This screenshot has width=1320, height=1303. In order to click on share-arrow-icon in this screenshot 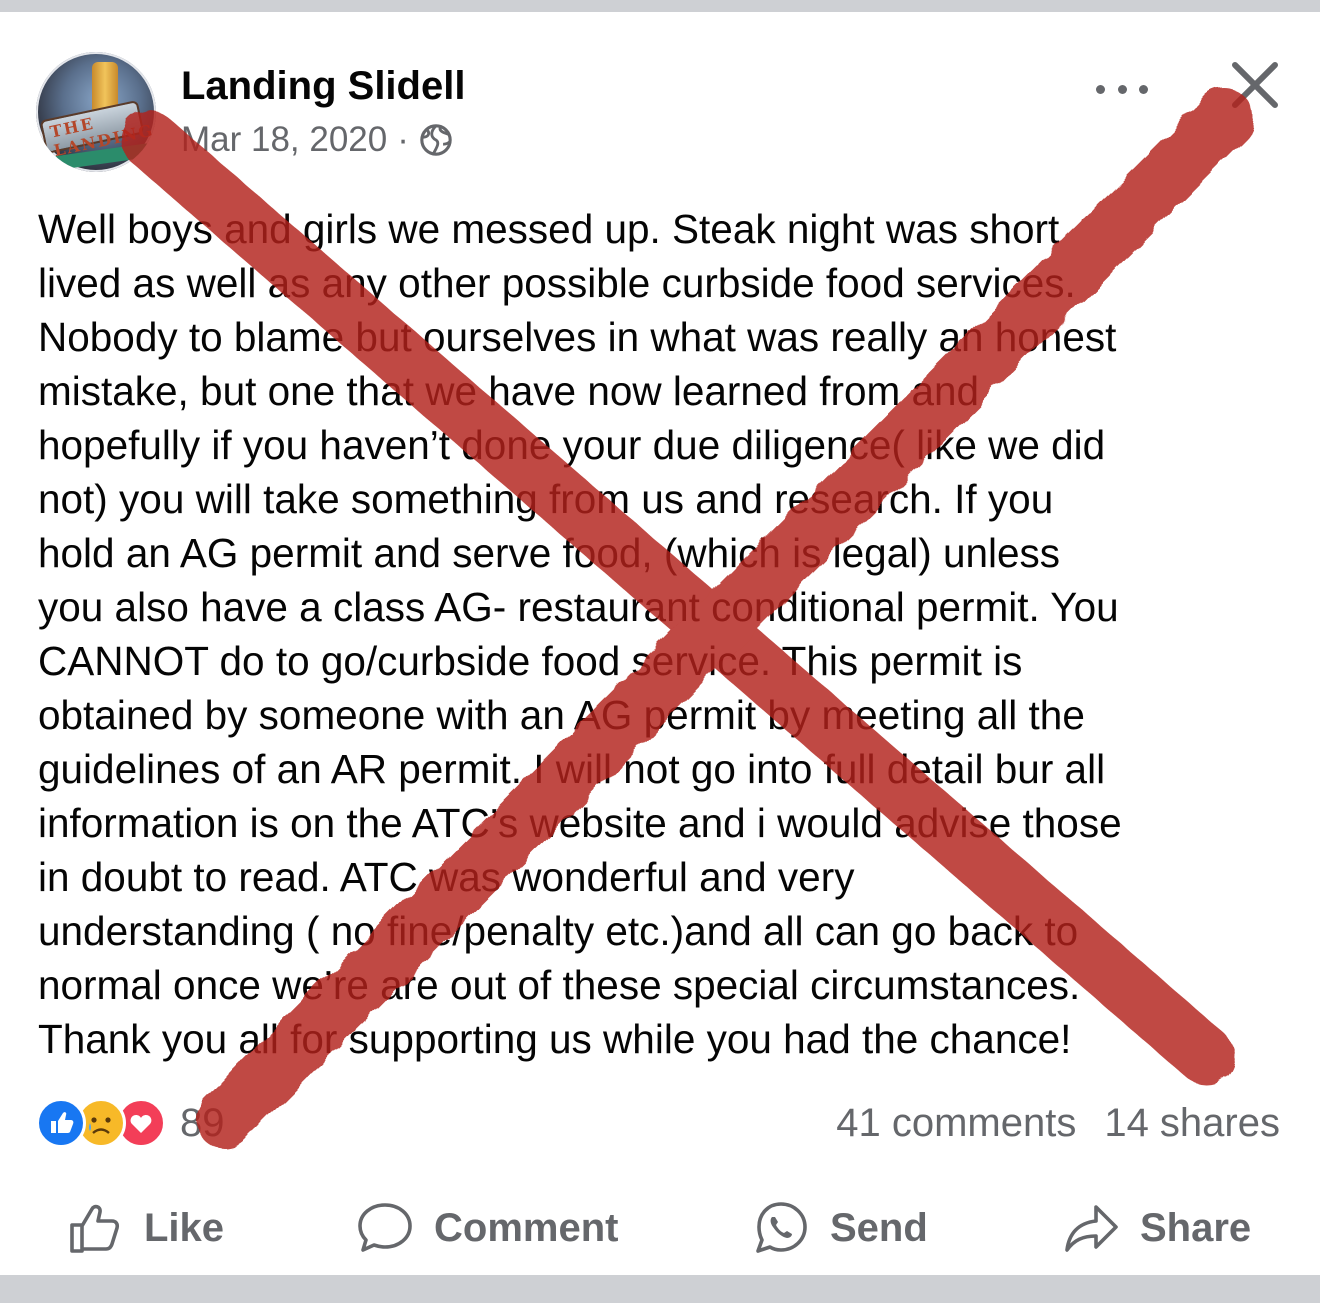, I will do `click(1091, 1228)`.